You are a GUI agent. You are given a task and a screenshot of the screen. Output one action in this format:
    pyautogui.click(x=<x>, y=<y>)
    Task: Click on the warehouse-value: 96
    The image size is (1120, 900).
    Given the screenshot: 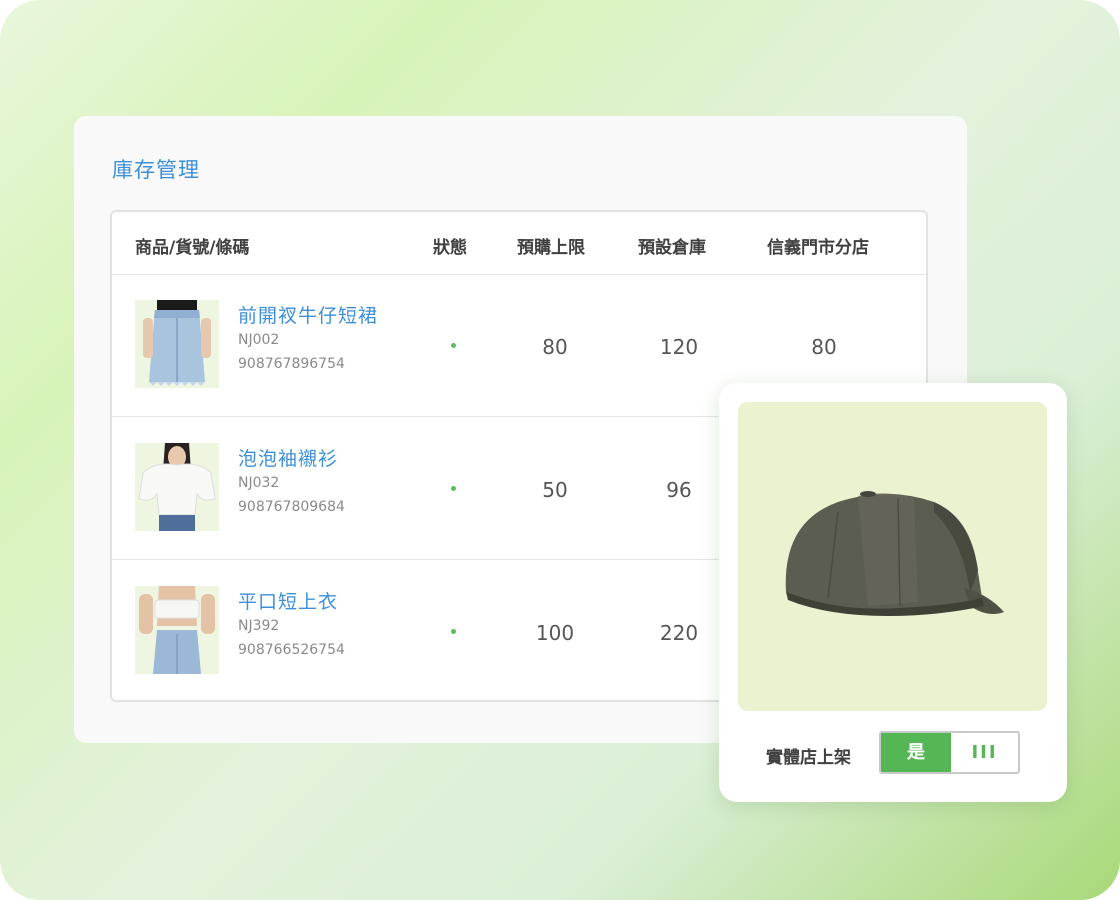 What is the action you would take?
    pyautogui.click(x=679, y=490)
    